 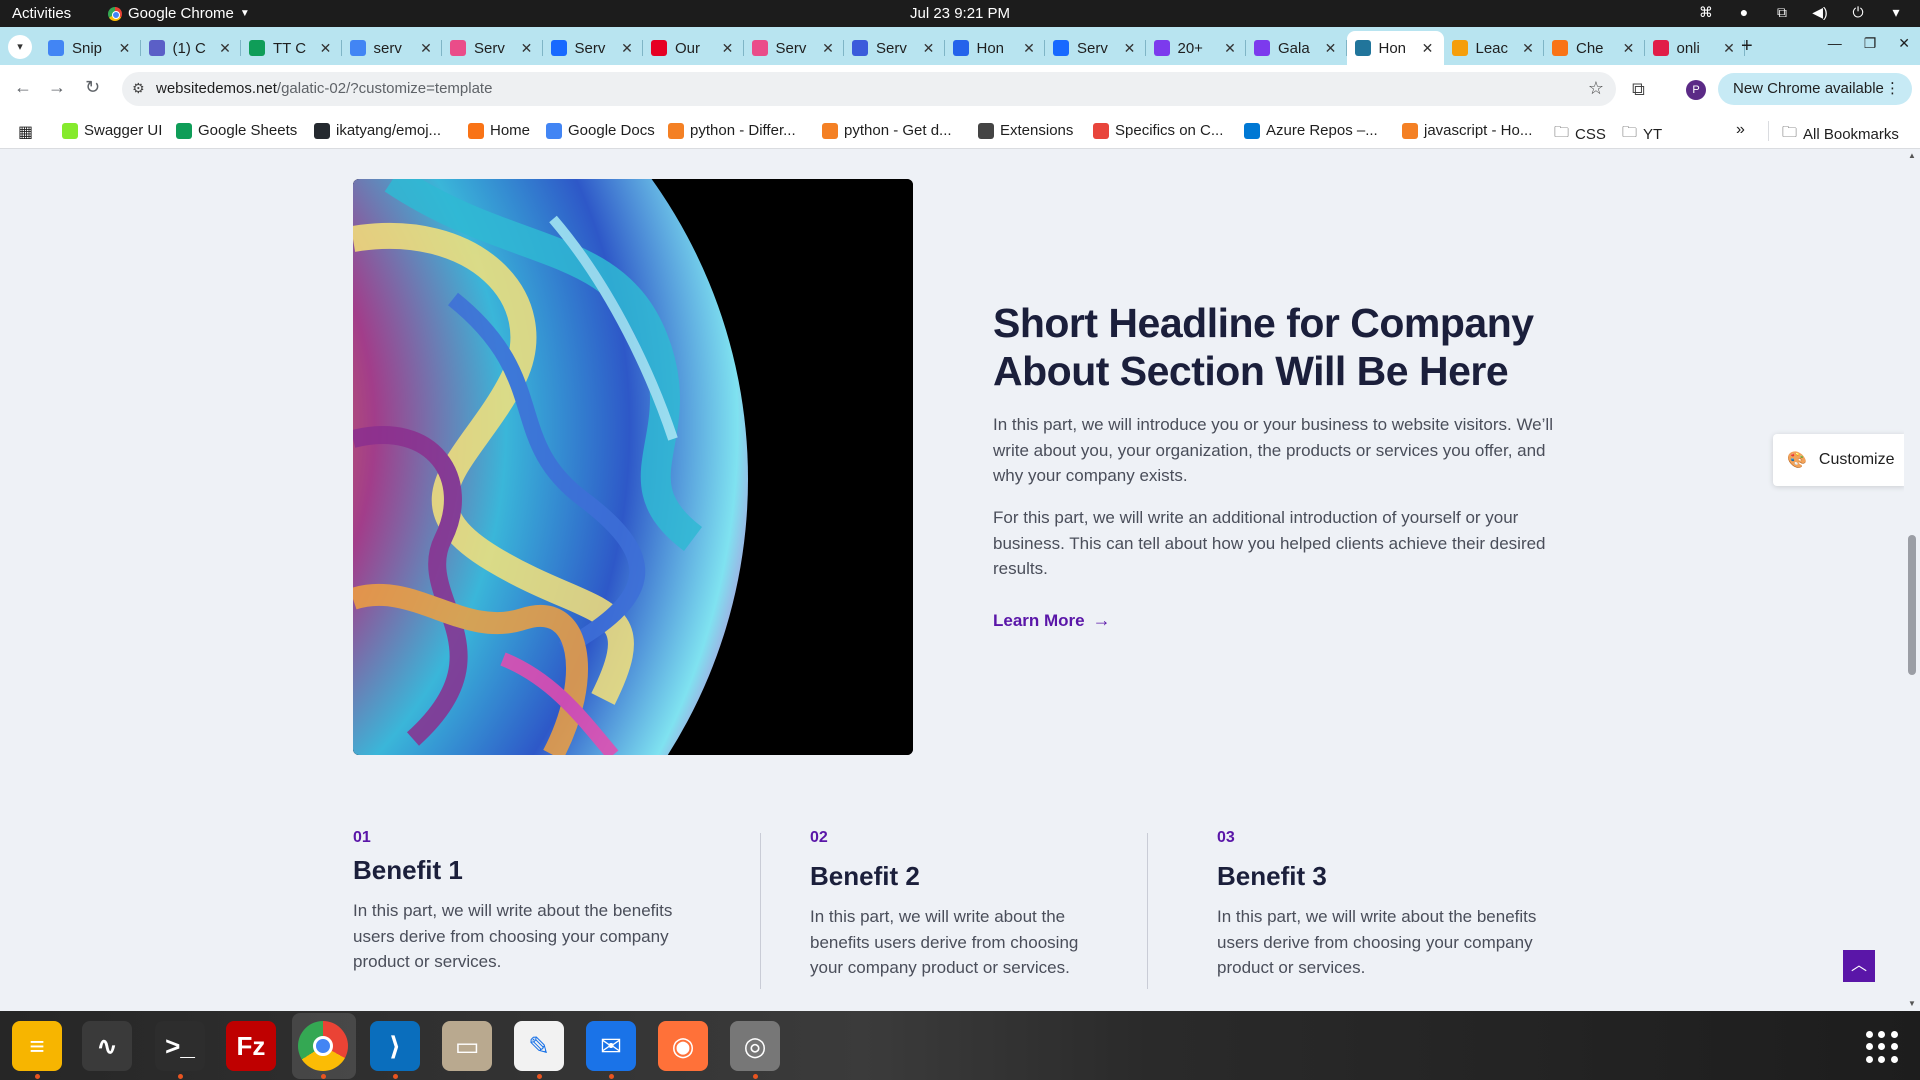 What do you see at coordinates (467, 1046) in the screenshot?
I see `files-icon: ▭` at bounding box center [467, 1046].